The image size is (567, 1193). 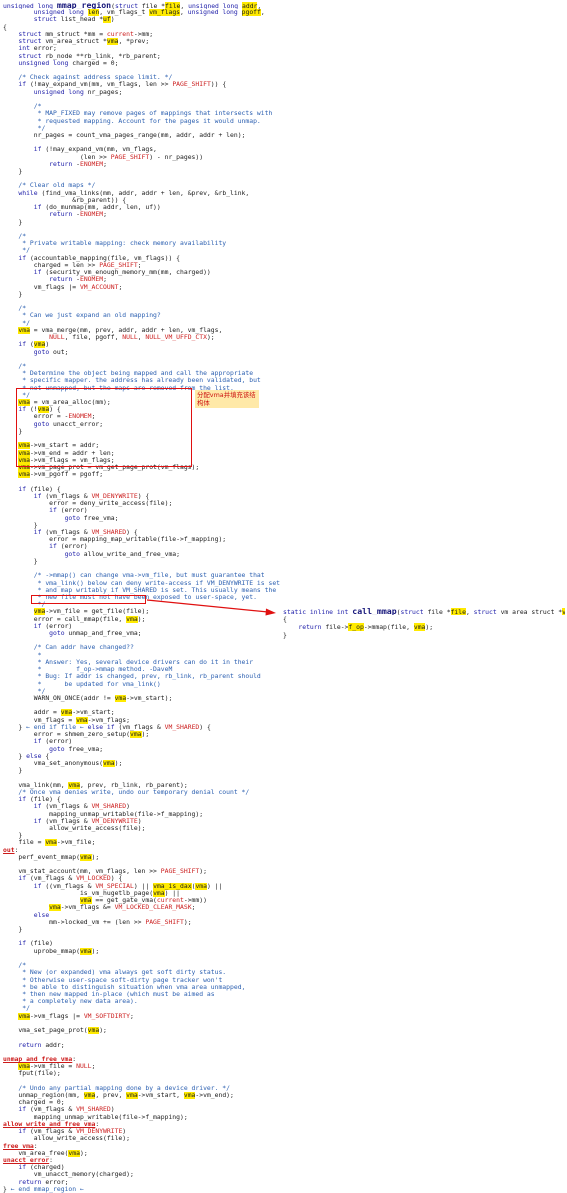 What do you see at coordinates (43, 1182) in the screenshot?
I see `code-line: return error;` at bounding box center [43, 1182].